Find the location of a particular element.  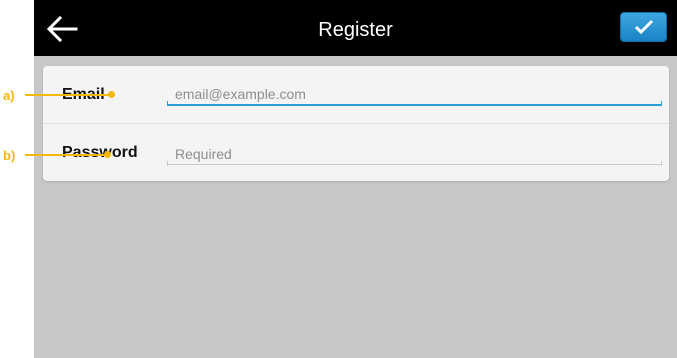

password-row: Password is located at coordinates (356, 152).